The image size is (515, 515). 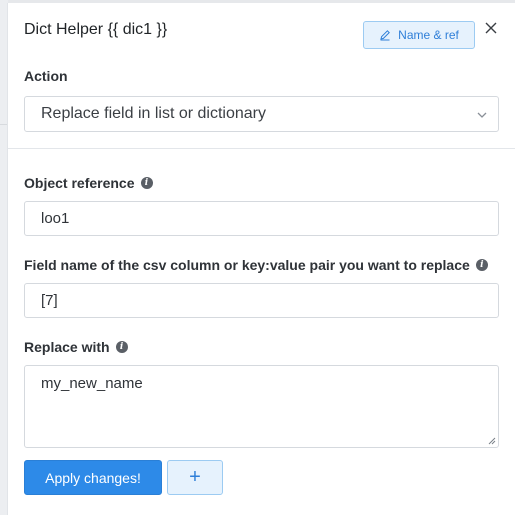 What do you see at coordinates (92, 383) in the screenshot?
I see `replace-with-value: my_new_name` at bounding box center [92, 383].